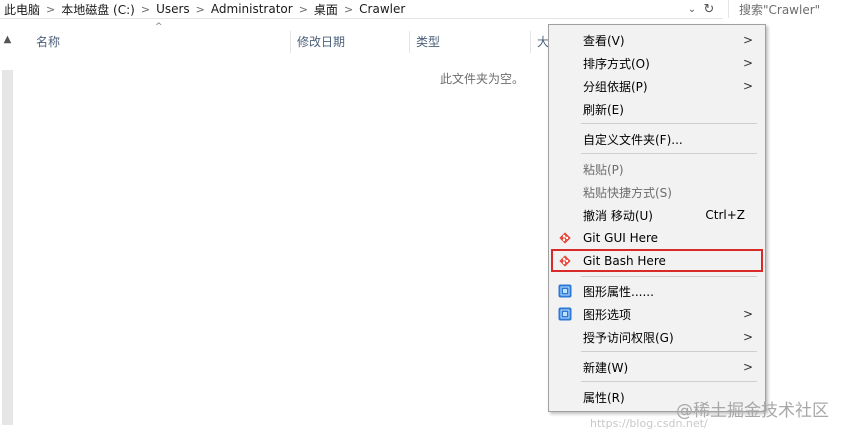 This screenshot has width=843, height=433. I want to click on column-modified: 修改日期, so click(321, 41).